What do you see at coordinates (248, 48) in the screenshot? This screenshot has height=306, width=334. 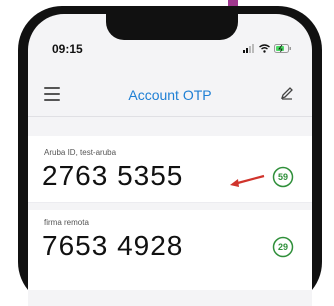 I see `signal-icon` at bounding box center [248, 48].